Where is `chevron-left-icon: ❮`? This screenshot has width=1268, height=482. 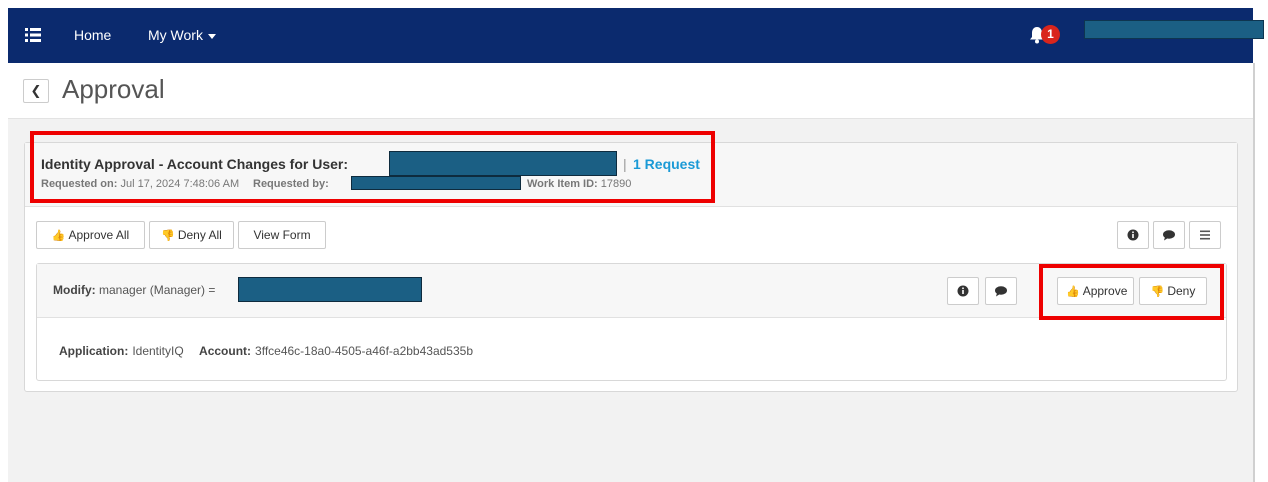 chevron-left-icon: ❮ is located at coordinates (36, 90).